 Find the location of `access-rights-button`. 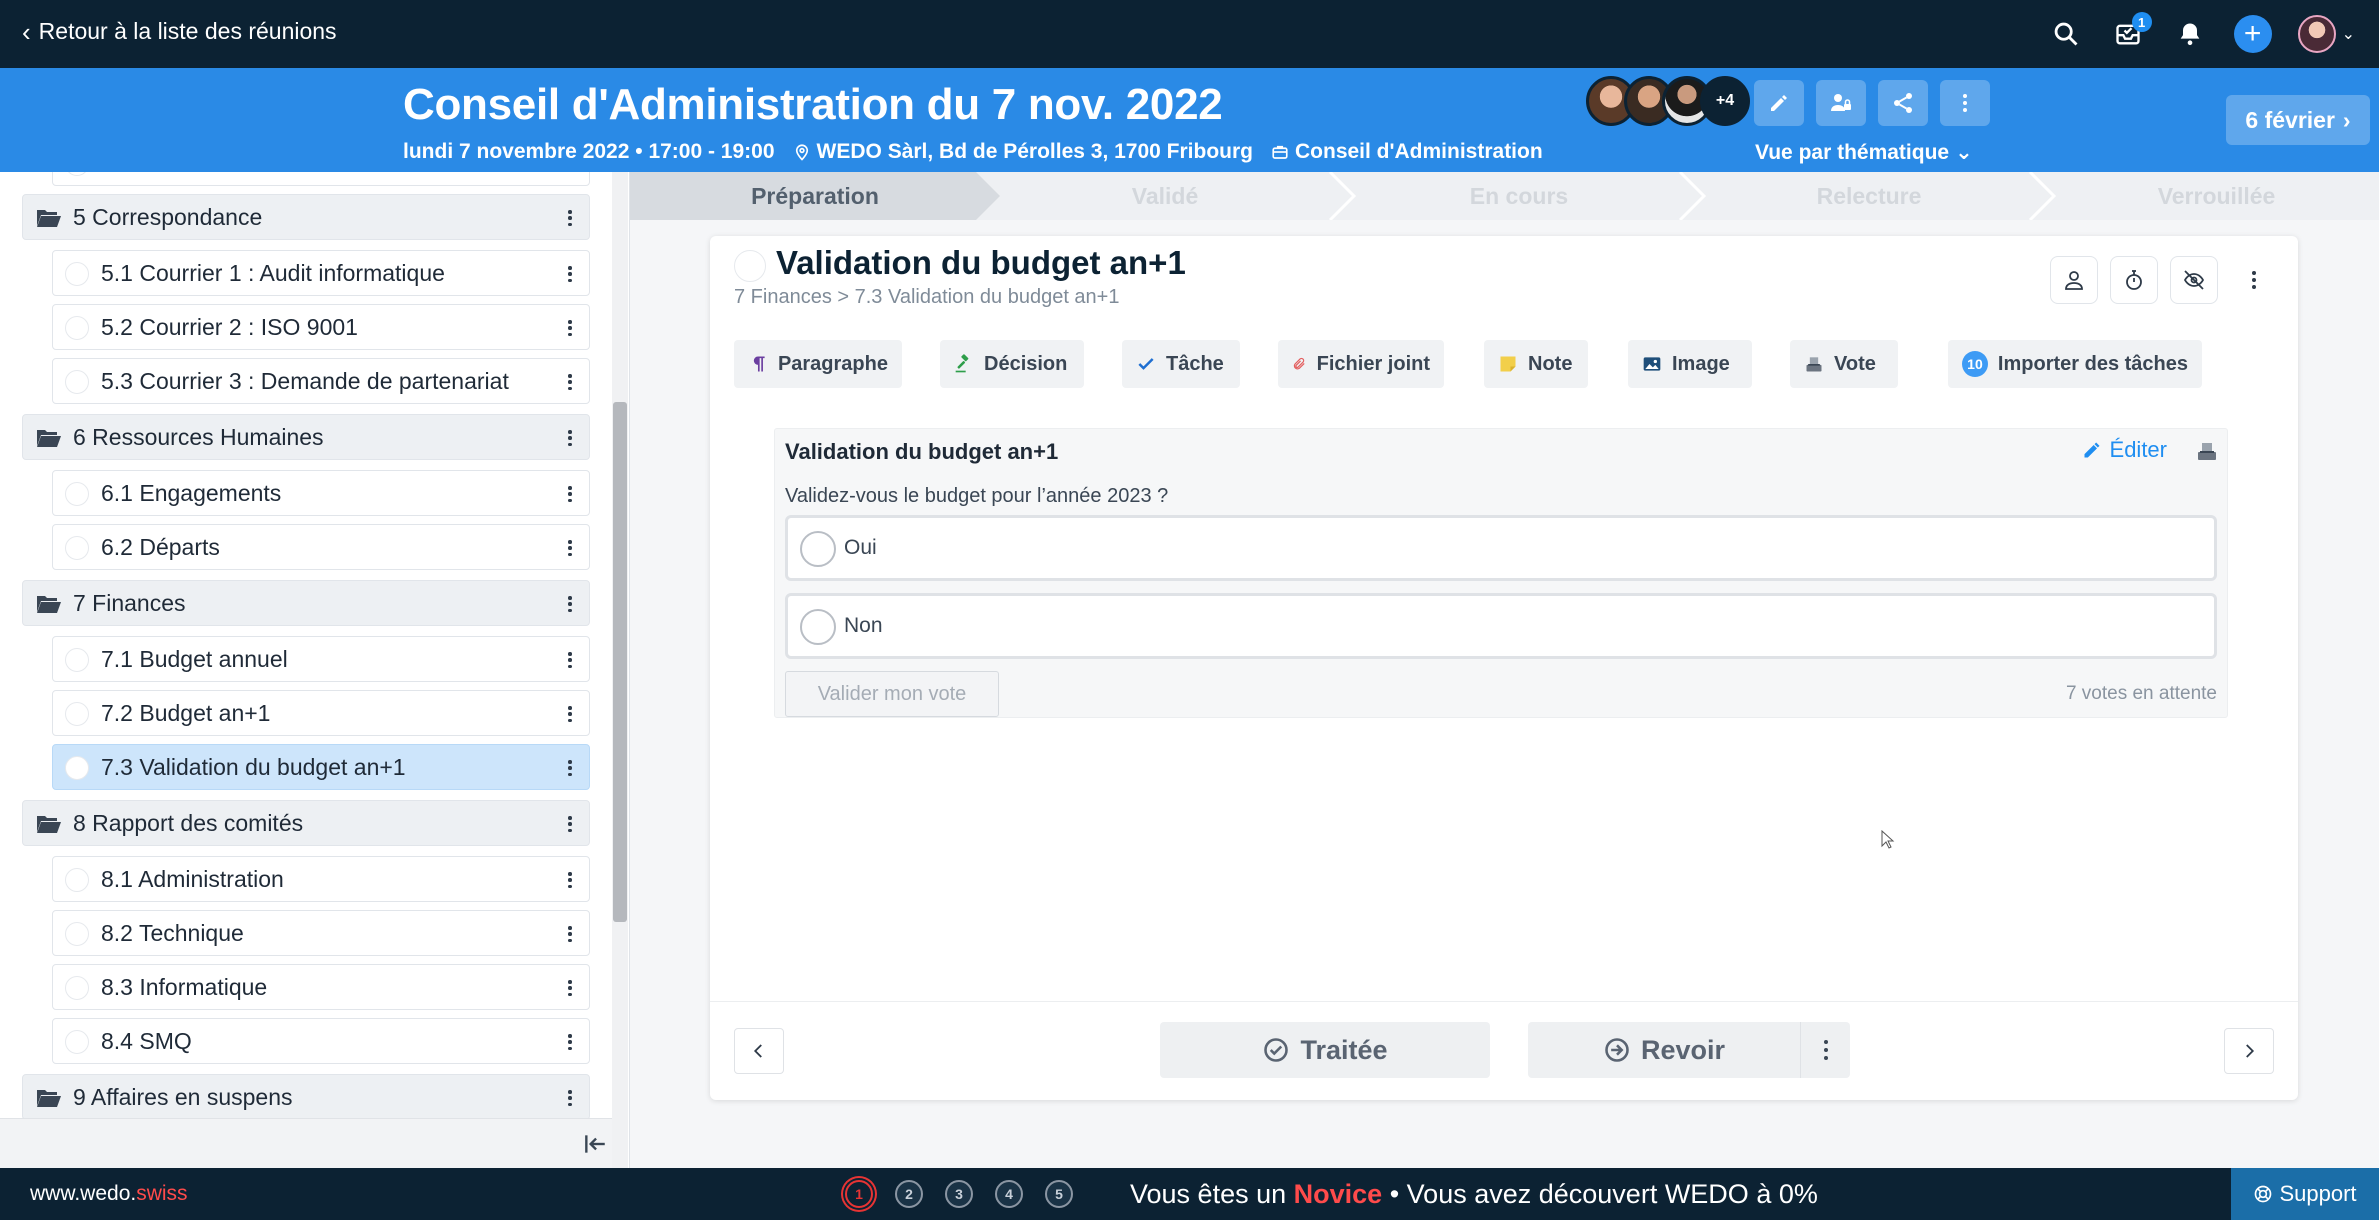

access-rights-button is located at coordinates (1841, 103).